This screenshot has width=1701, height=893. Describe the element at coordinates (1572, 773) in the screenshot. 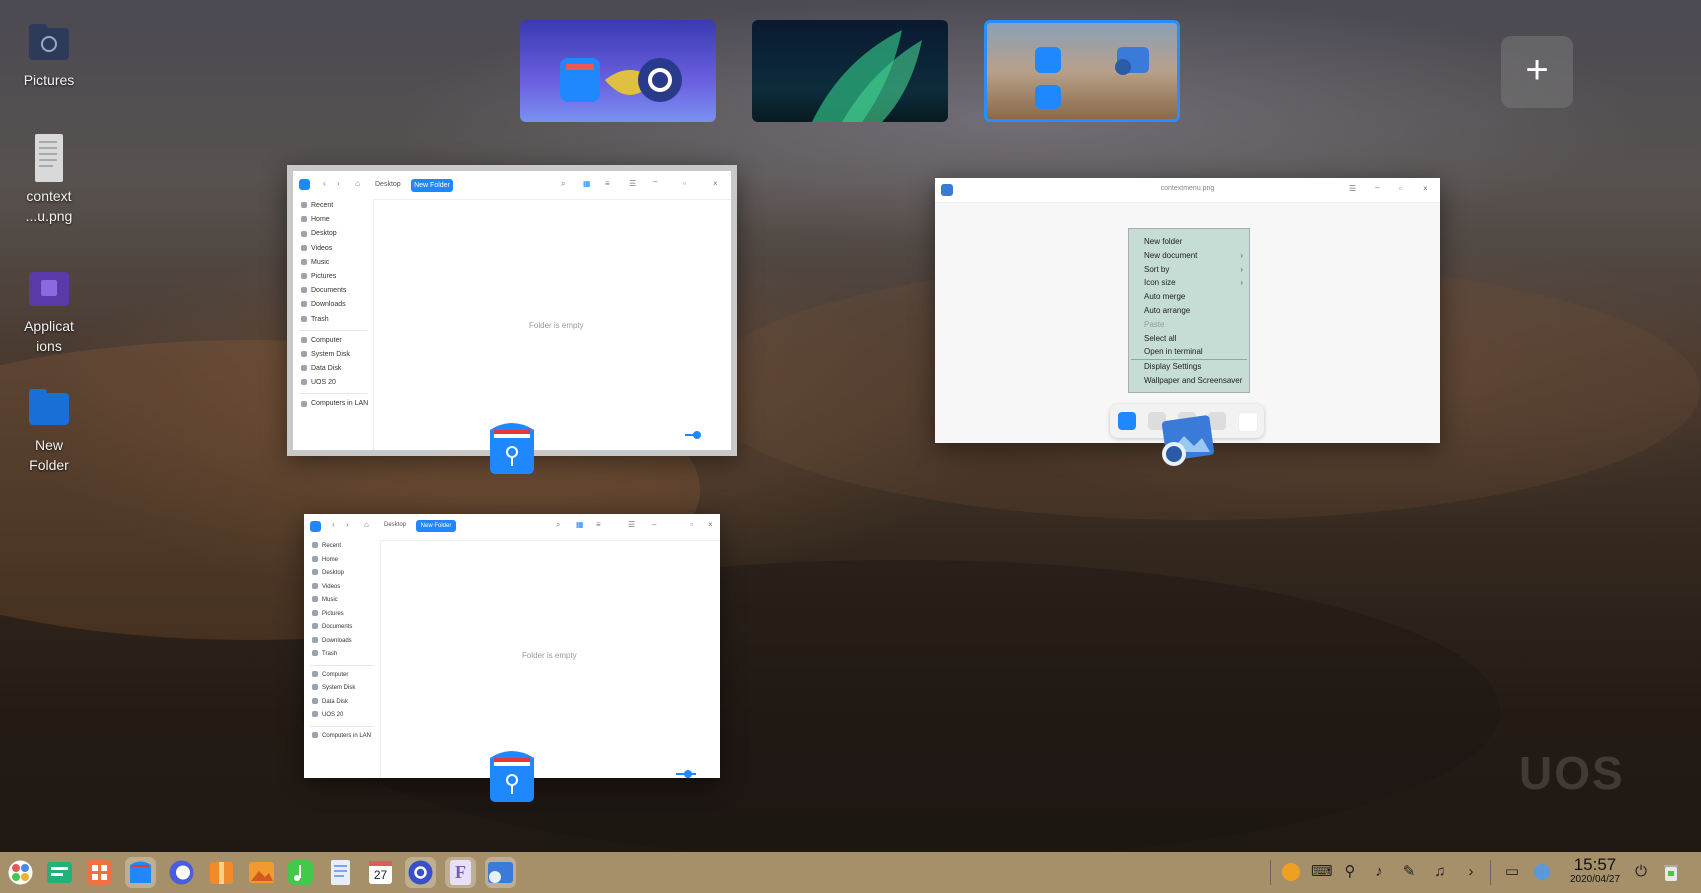

I see `uos-watermark: UOS` at that location.